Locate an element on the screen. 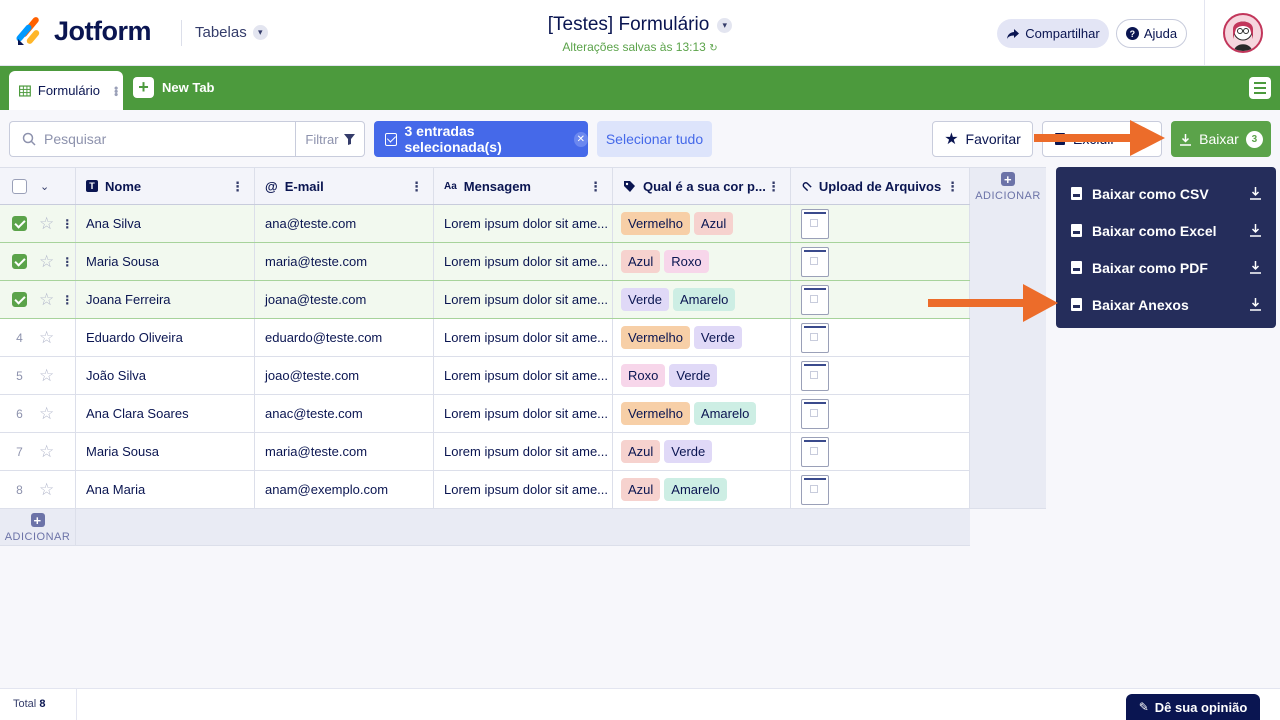 The height and width of the screenshot is (720, 1280). tables-dropdown: Tabelas ▾ is located at coordinates (231, 32).